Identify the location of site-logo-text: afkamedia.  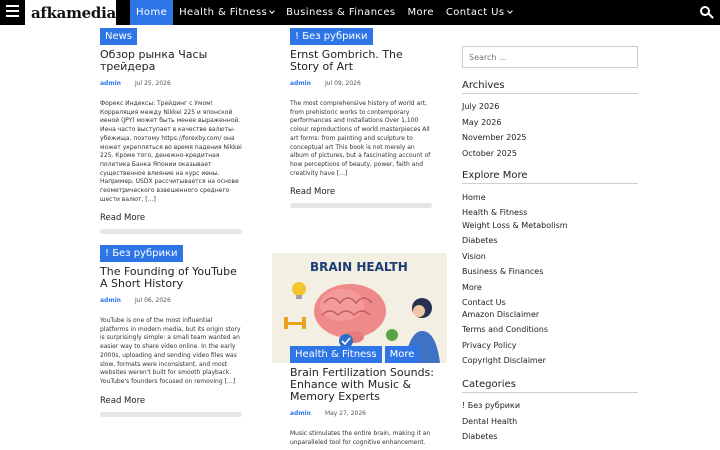
(73, 12).